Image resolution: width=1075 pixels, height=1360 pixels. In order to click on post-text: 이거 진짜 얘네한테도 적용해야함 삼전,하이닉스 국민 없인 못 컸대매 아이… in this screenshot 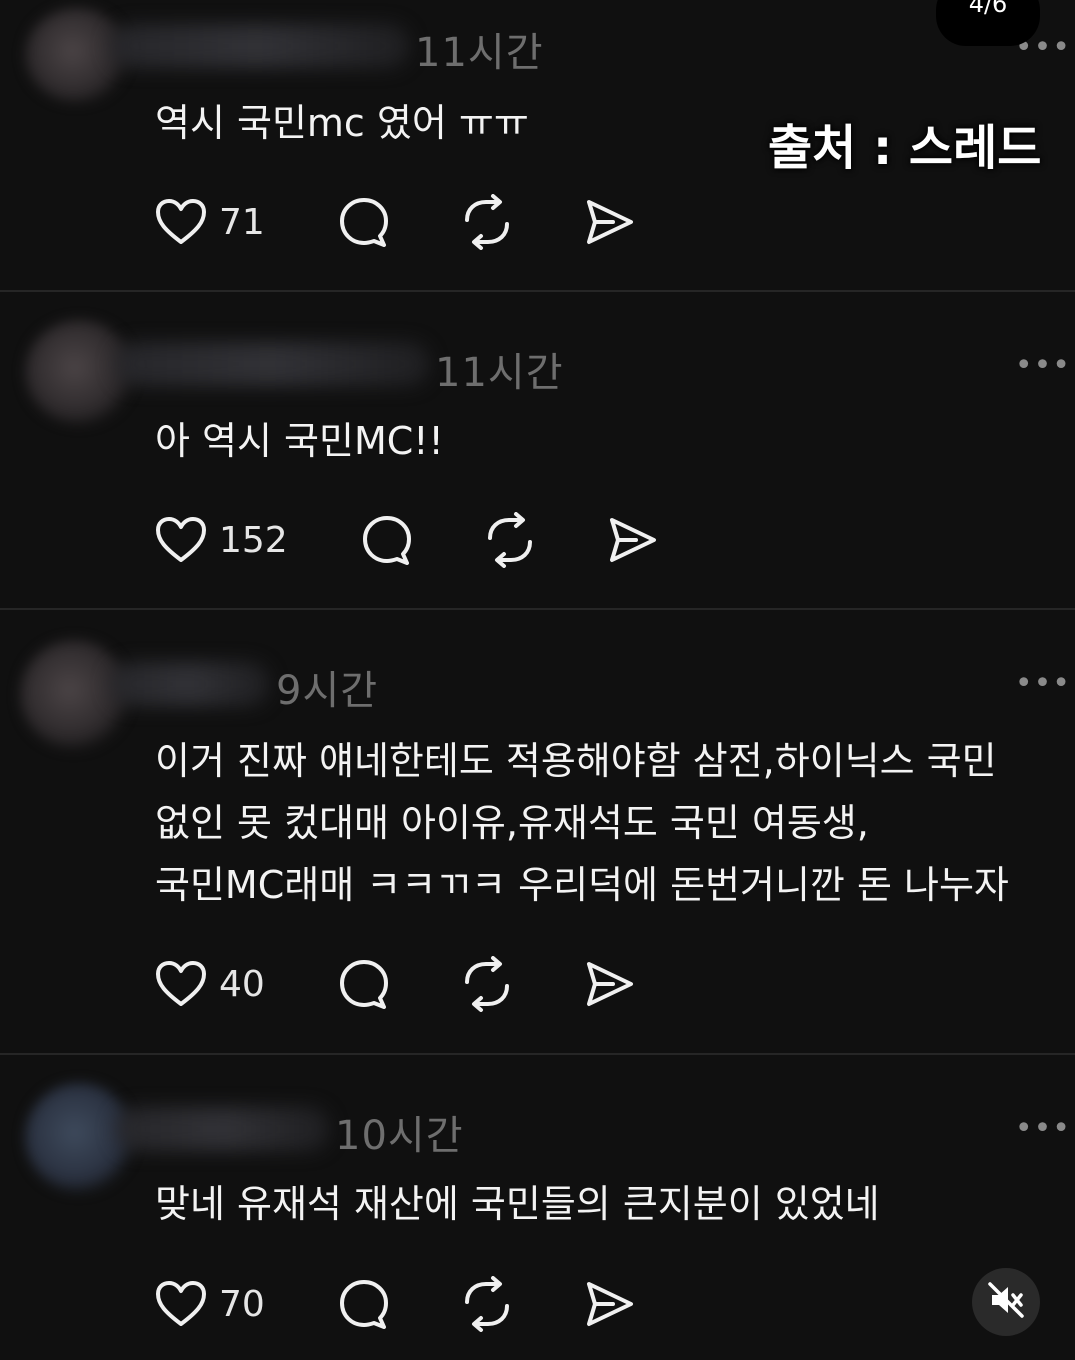, I will do `click(582, 823)`.